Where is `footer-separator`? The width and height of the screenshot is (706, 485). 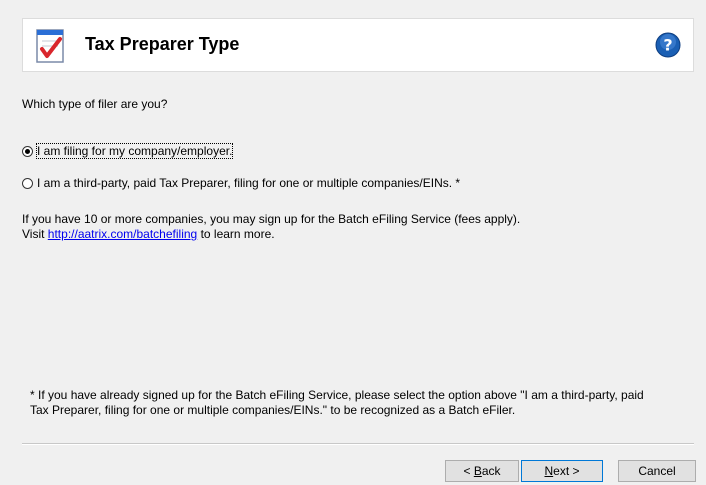 footer-separator is located at coordinates (358, 444).